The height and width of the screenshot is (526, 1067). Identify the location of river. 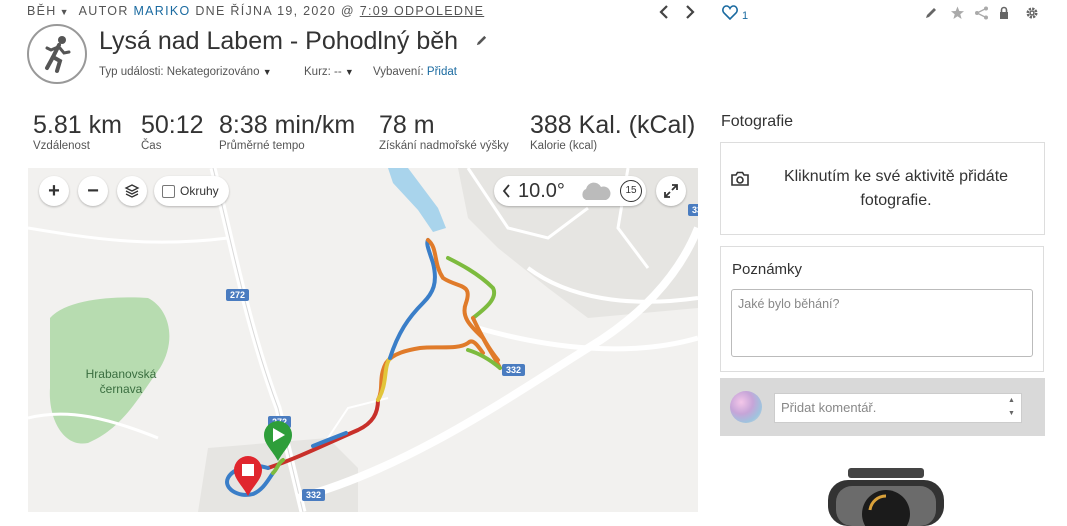
(417, 200).